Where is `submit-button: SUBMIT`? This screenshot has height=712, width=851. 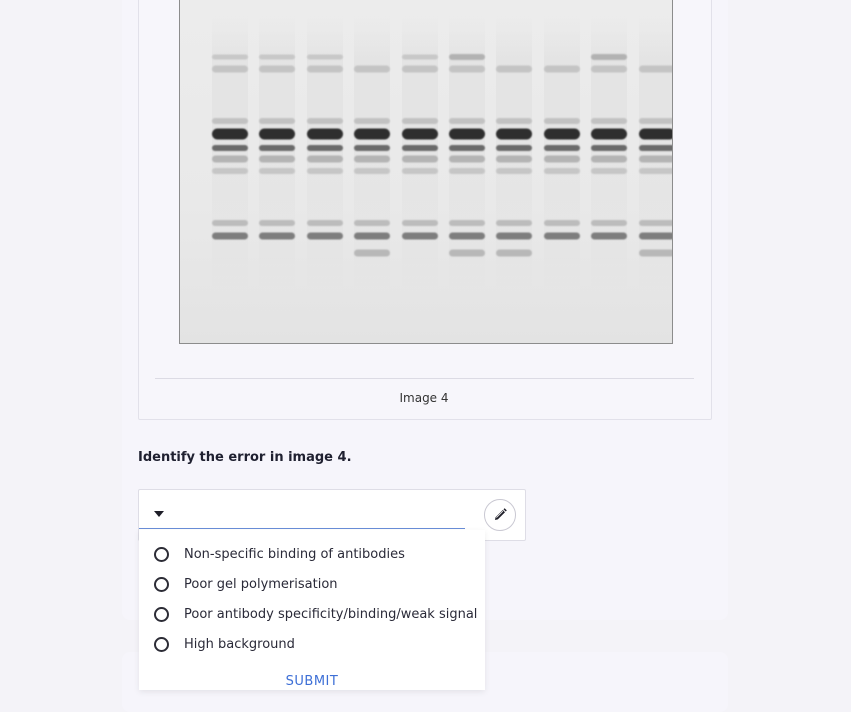 submit-button: SUBMIT is located at coordinates (312, 681).